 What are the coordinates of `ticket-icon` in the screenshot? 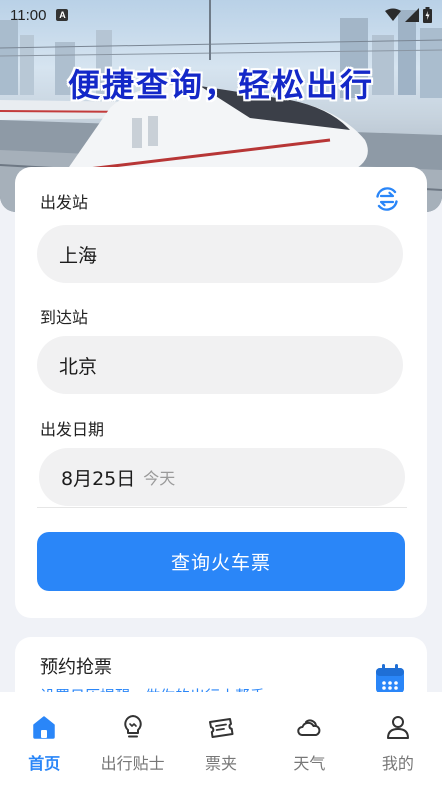 It's located at (221, 728).